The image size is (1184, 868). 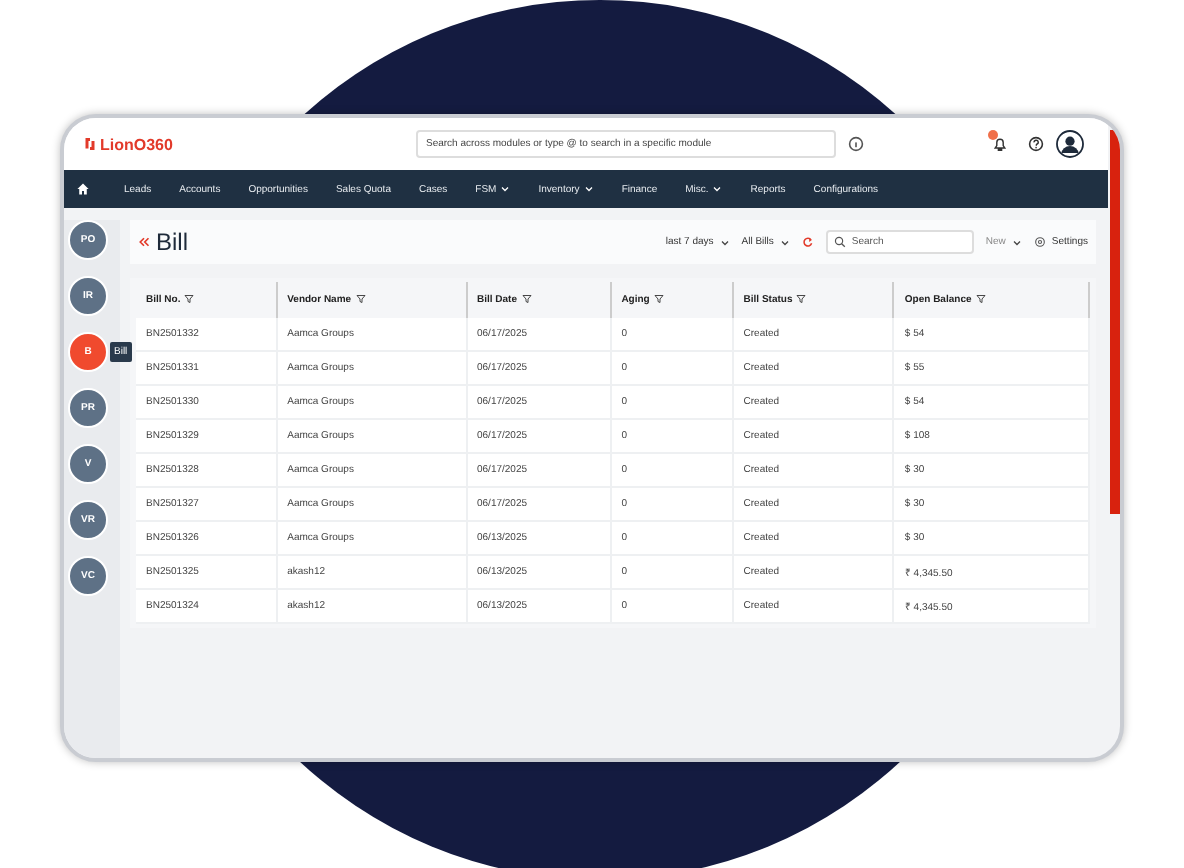 I want to click on search-icon, so click(x=839, y=242).